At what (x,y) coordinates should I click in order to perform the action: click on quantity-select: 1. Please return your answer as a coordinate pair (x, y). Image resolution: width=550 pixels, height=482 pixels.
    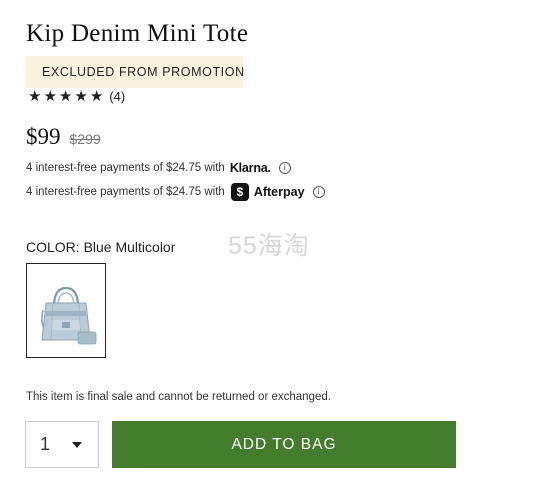
    Looking at the image, I should click on (62, 444).